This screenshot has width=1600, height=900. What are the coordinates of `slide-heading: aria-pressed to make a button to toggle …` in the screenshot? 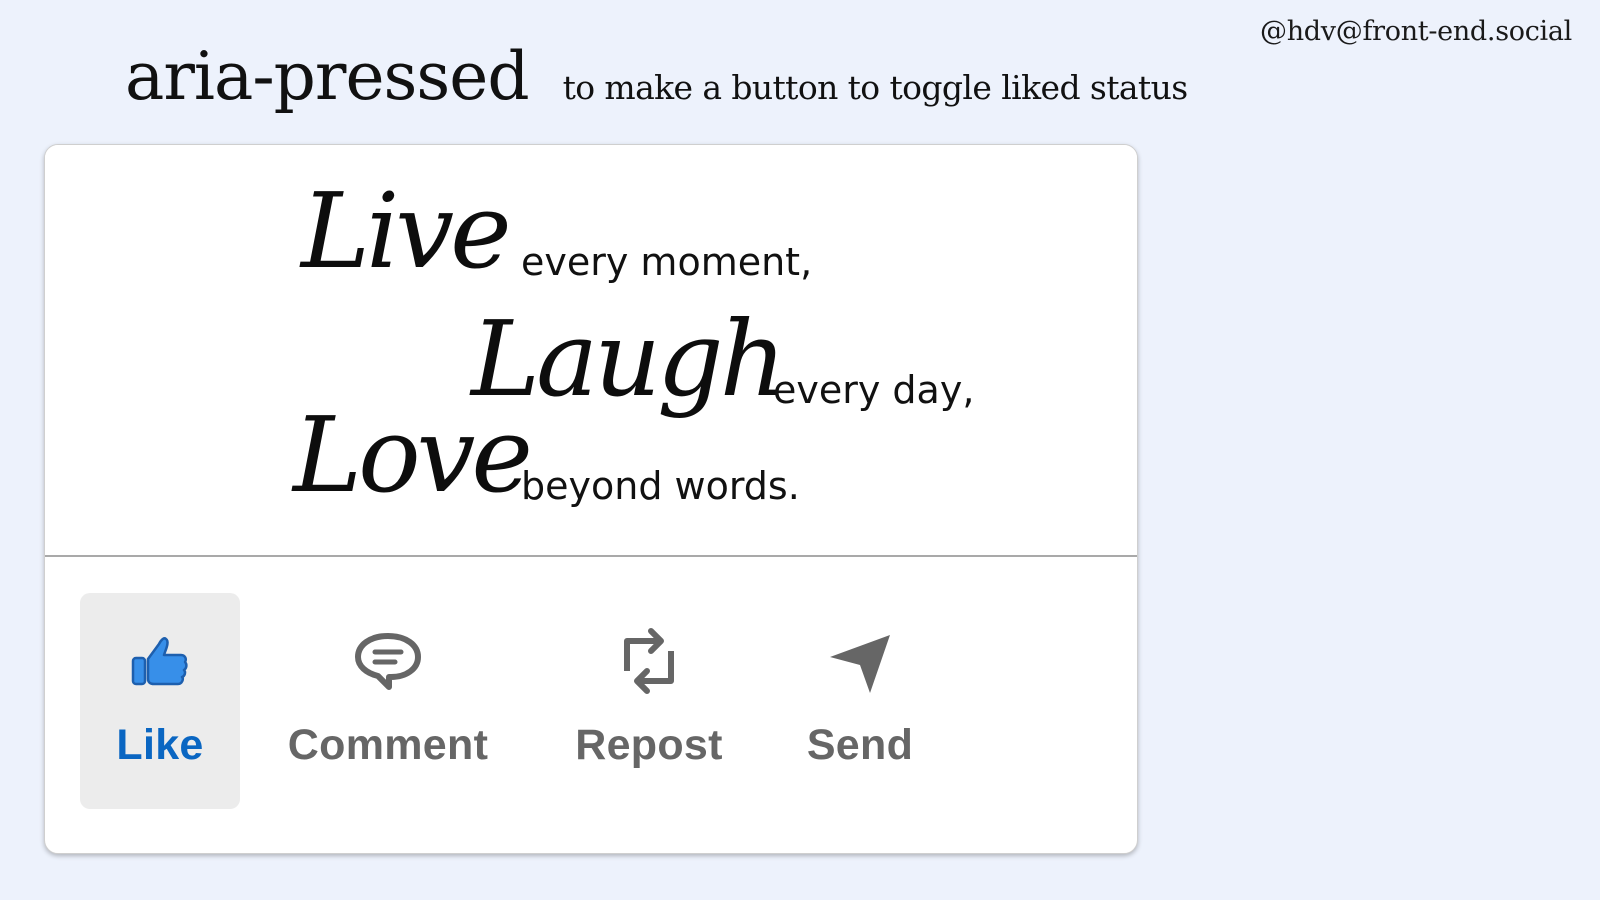 It's located at (656, 76).